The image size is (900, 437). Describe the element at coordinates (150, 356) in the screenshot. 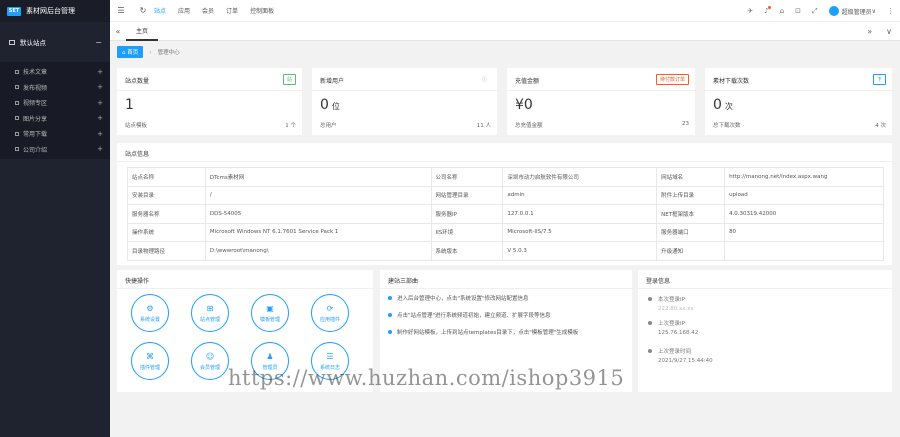

I see `puzzle-icon: ⌘` at that location.